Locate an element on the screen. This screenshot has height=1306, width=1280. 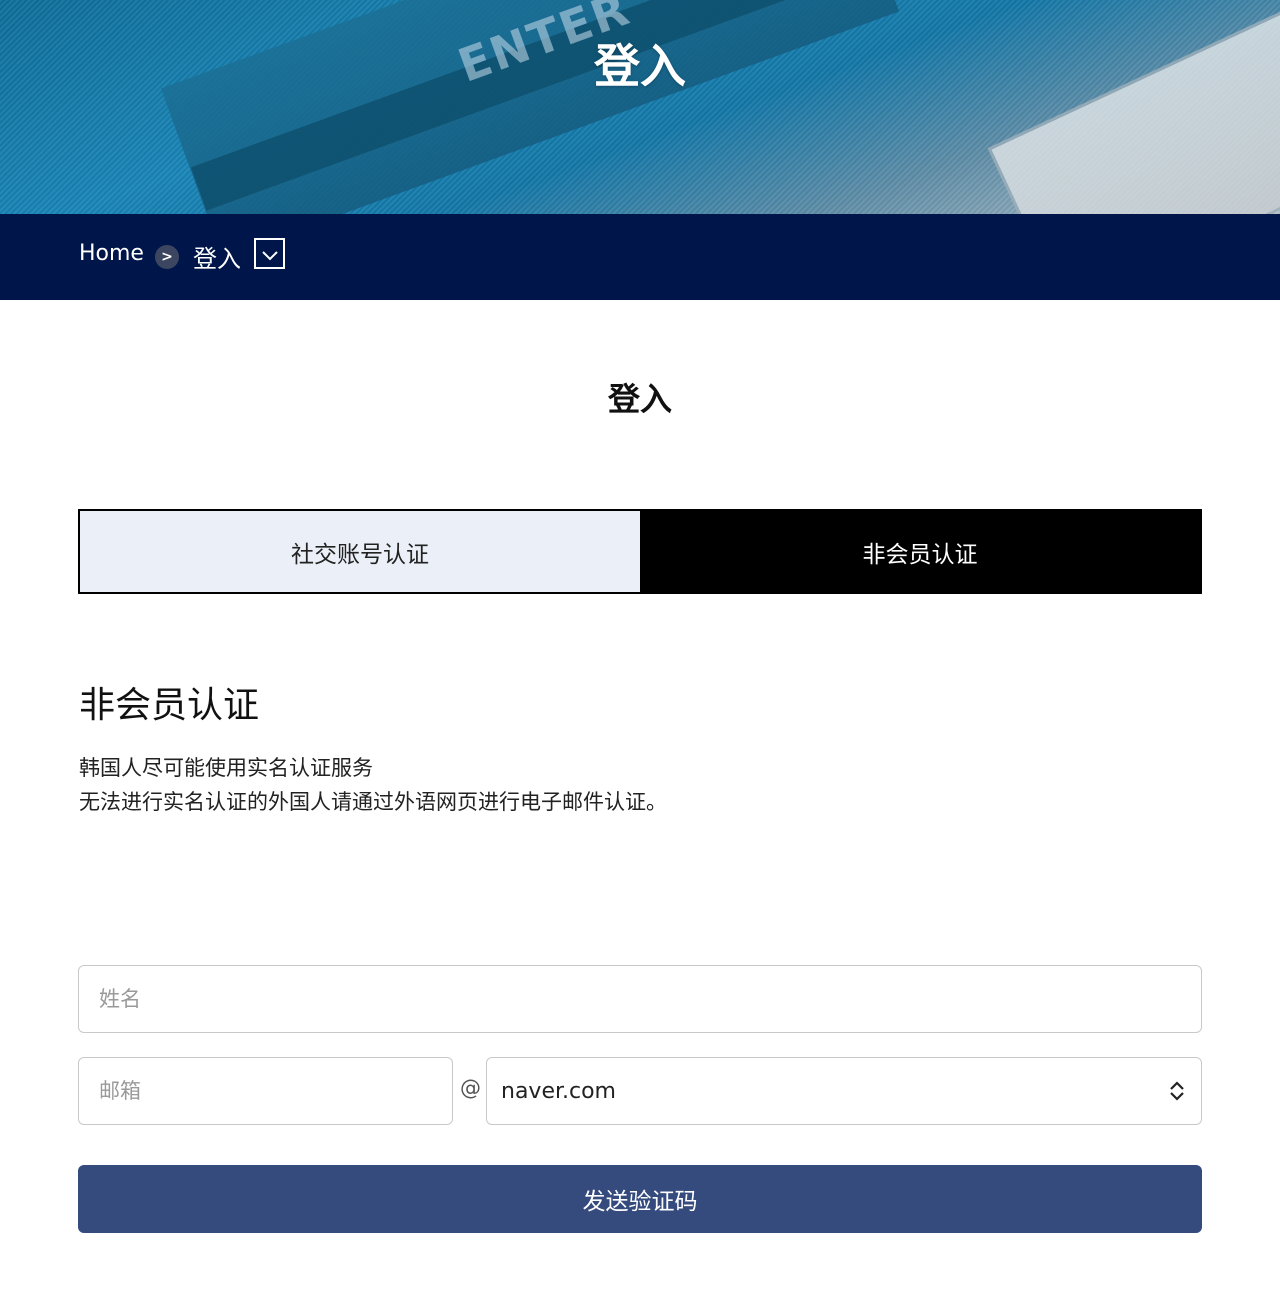
description-line: 无法进行实名认证的外国人请通过外语网页进行电子邮件认证。 is located at coordinates (373, 802).